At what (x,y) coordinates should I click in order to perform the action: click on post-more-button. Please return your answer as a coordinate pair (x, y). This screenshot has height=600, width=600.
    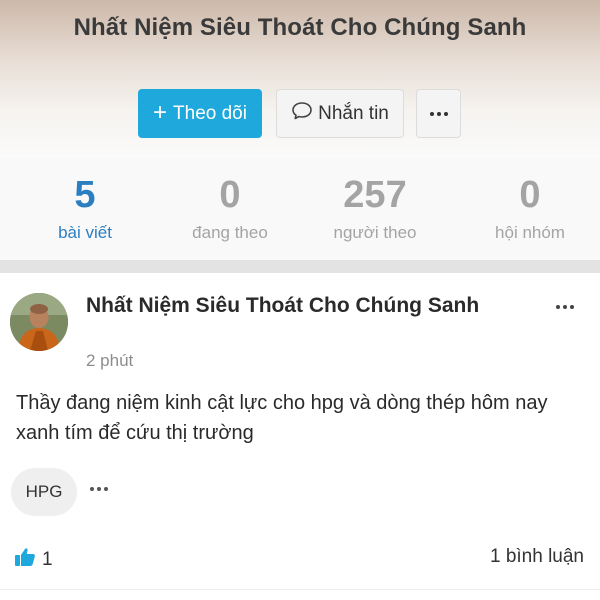
    Looking at the image, I should click on (565, 307).